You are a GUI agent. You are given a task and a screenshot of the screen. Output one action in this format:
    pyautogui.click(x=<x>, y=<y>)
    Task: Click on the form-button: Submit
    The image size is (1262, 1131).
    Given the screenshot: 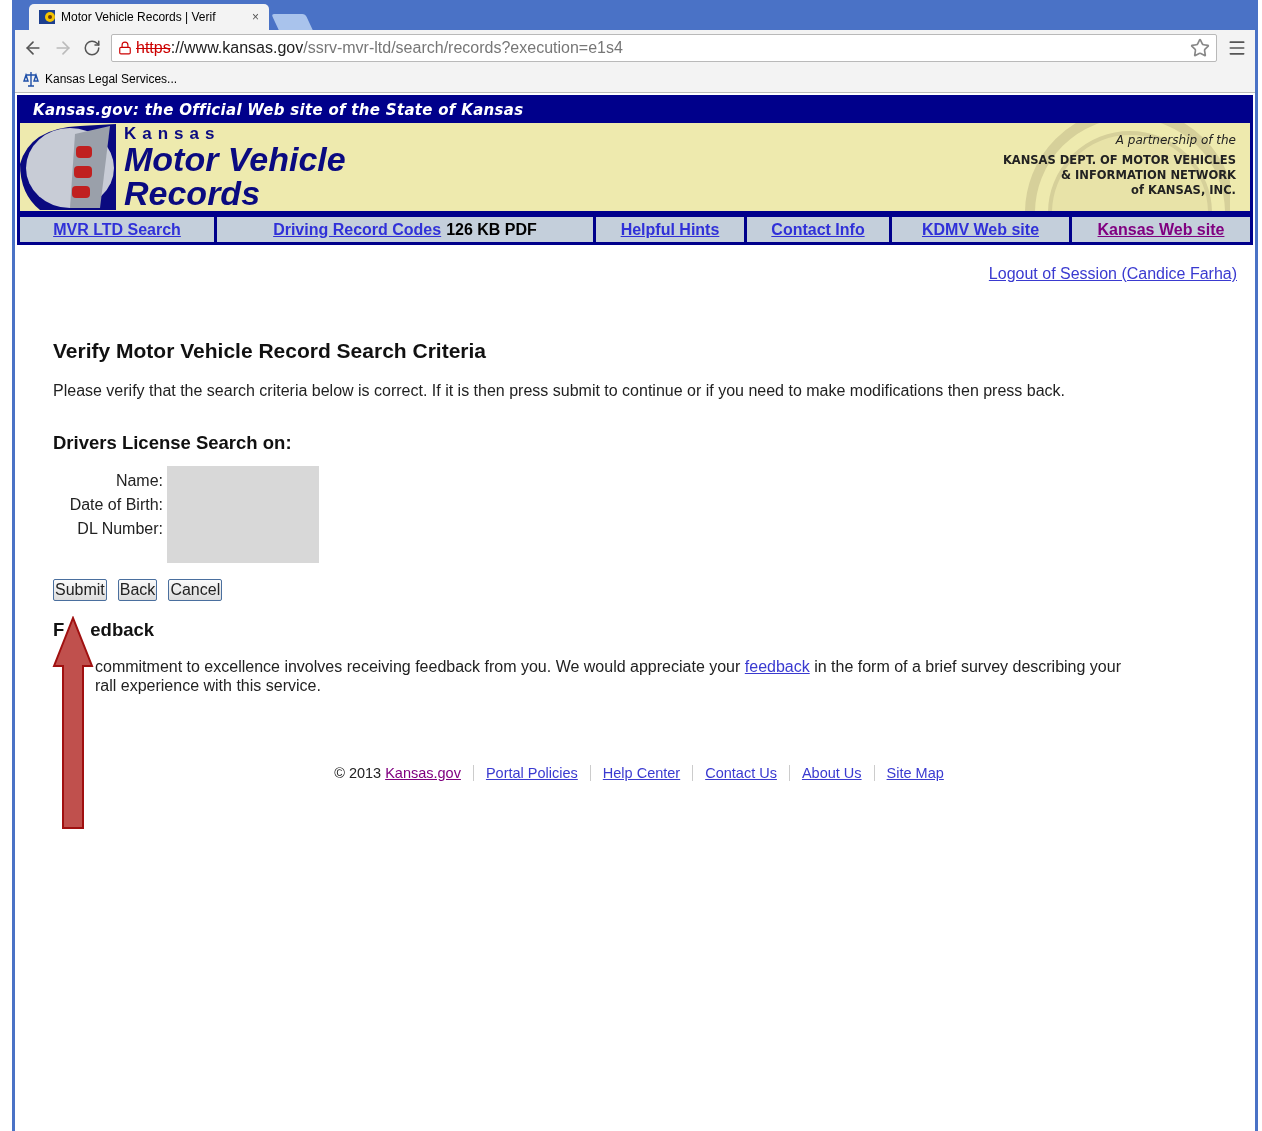 What is the action you would take?
    pyautogui.click(x=80, y=590)
    